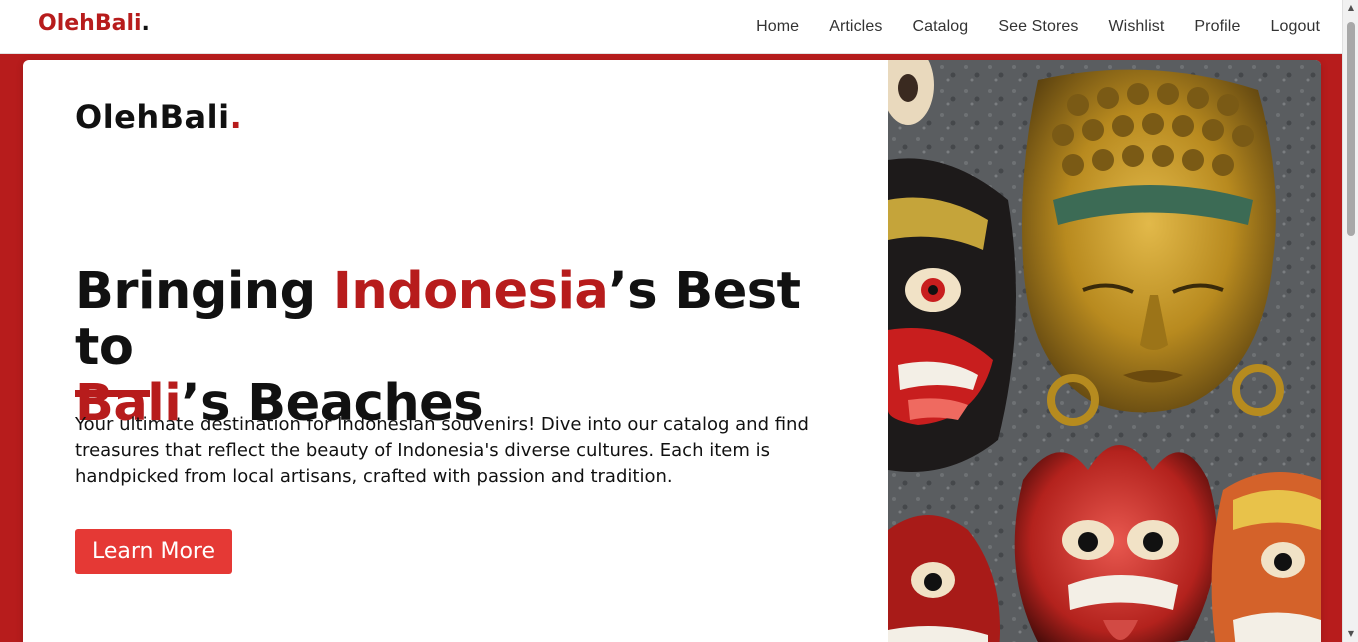  What do you see at coordinates (470, 291) in the screenshot?
I see `hero-title-accent-indonesia: Indonesia` at bounding box center [470, 291].